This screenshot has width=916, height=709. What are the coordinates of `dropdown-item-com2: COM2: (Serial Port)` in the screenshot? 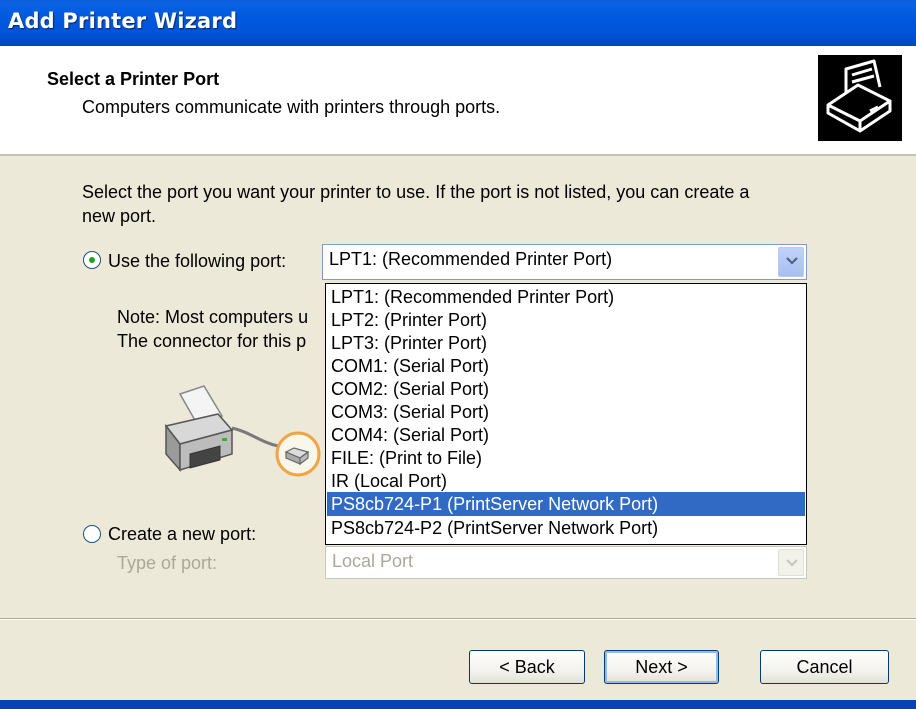 It's located at (566, 389).